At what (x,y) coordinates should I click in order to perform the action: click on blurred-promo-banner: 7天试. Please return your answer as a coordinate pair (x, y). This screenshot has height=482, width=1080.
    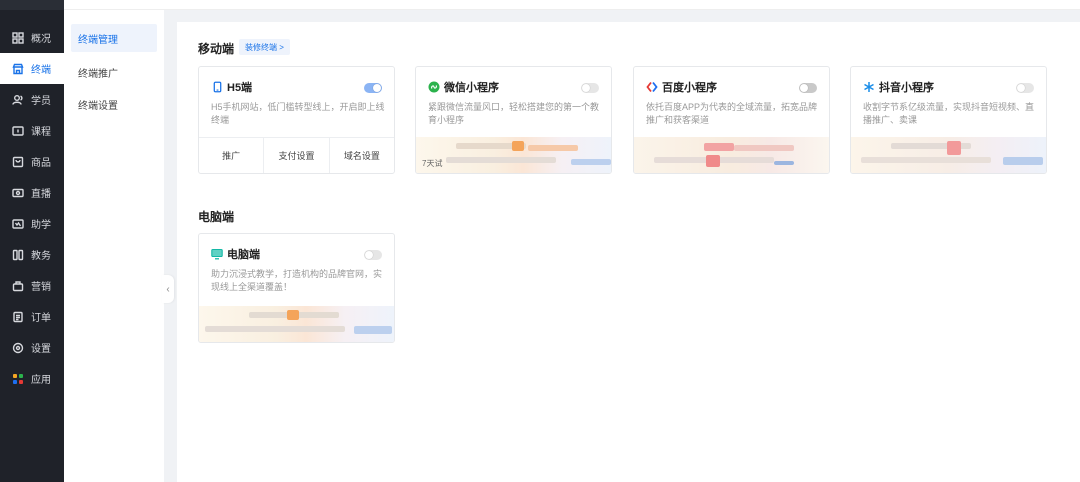
    Looking at the image, I should click on (513, 155).